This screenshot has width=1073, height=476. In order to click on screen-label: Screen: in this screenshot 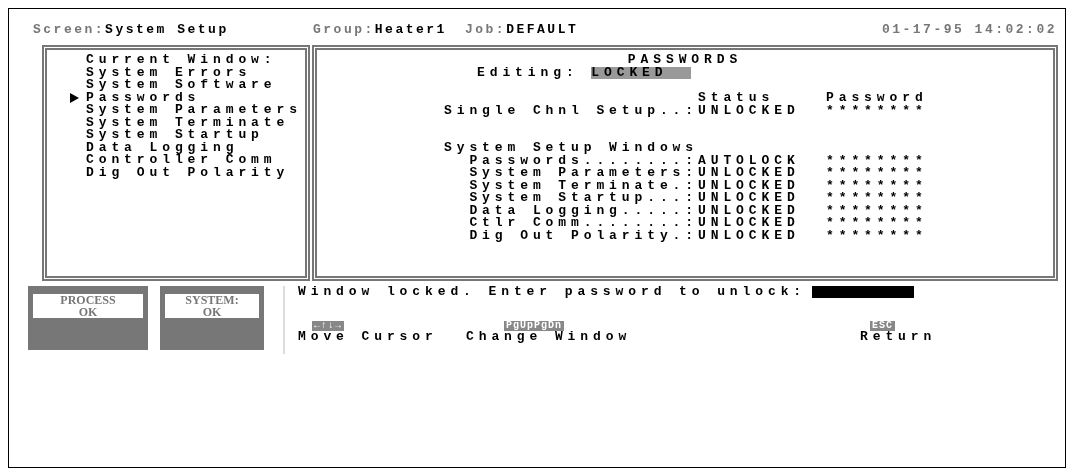, I will do `click(69, 29)`.